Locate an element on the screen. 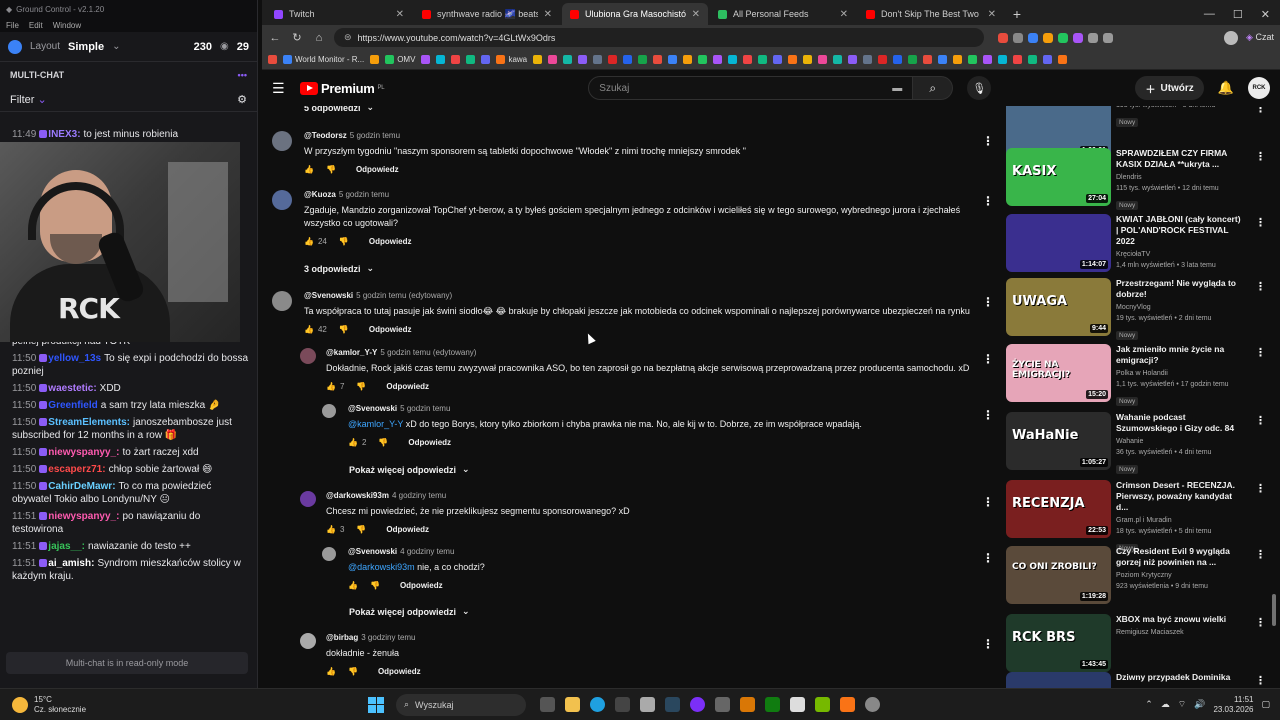 Image resolution: width=1280 pixels, height=720 pixels. wifi-icon: ⌔ is located at coordinates (1182, 704).